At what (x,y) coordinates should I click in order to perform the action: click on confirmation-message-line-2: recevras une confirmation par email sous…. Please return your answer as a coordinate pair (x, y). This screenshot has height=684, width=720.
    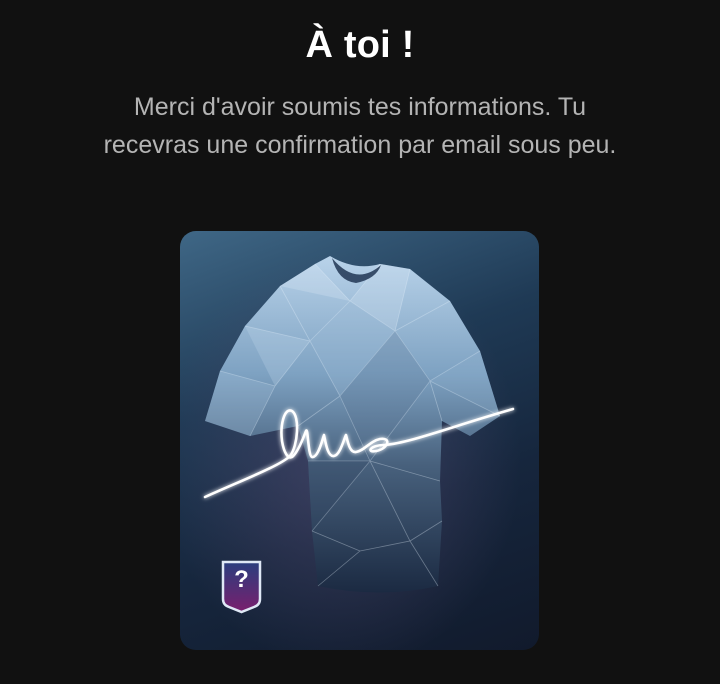
    Looking at the image, I should click on (360, 145).